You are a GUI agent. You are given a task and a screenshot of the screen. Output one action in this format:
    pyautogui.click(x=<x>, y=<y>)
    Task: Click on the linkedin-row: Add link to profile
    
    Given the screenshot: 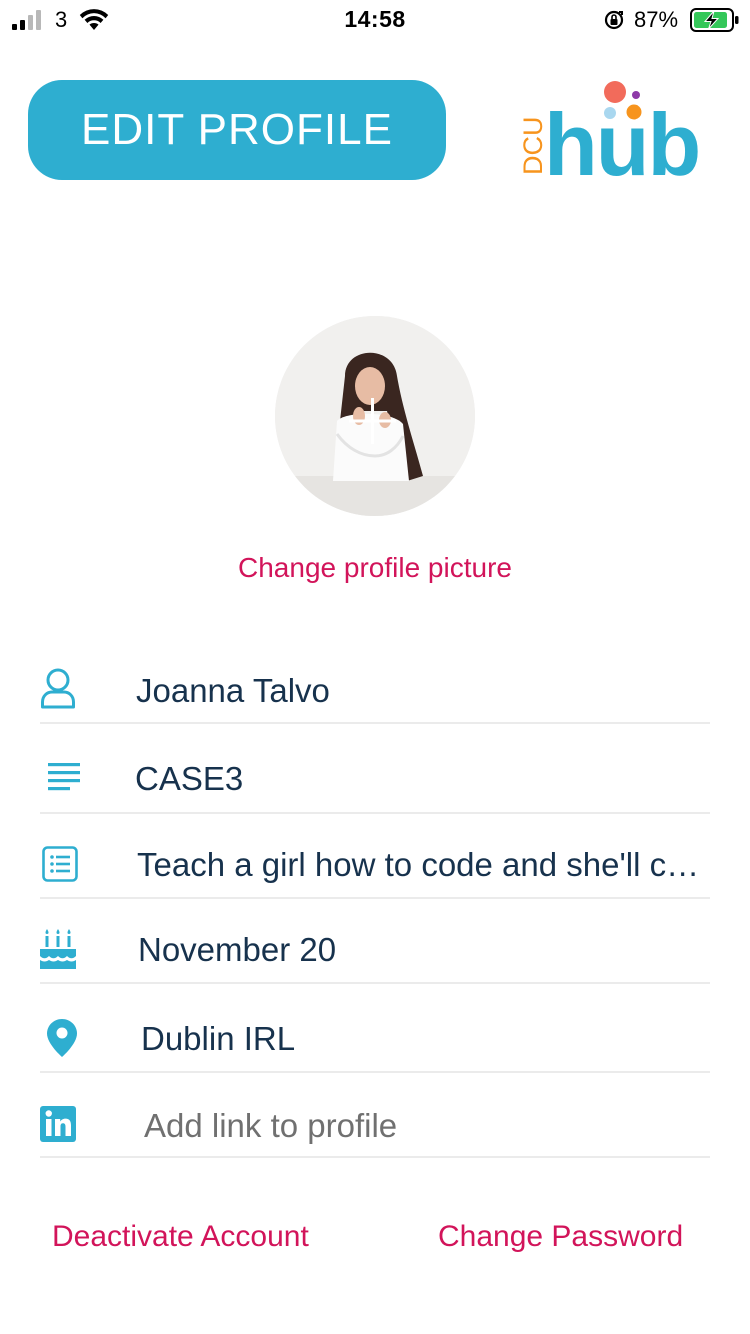 What is the action you would take?
    pyautogui.click(x=375, y=1115)
    